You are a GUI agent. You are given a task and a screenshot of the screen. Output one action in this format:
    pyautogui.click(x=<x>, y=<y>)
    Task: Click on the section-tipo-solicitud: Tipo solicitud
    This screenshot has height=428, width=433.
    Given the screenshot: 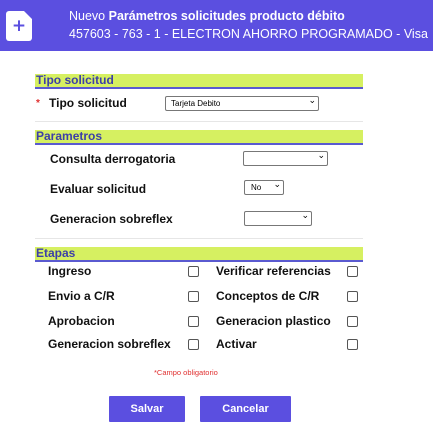 What is the action you would take?
    pyautogui.click(x=199, y=81)
    